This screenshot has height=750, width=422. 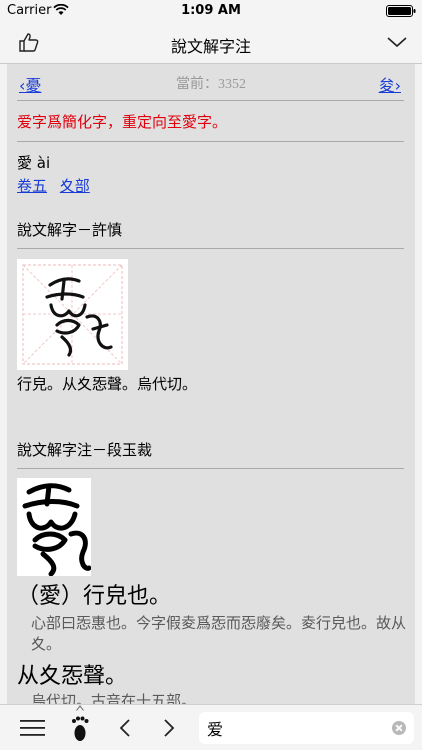 I want to click on page-title: 說文解字注, so click(x=210, y=46).